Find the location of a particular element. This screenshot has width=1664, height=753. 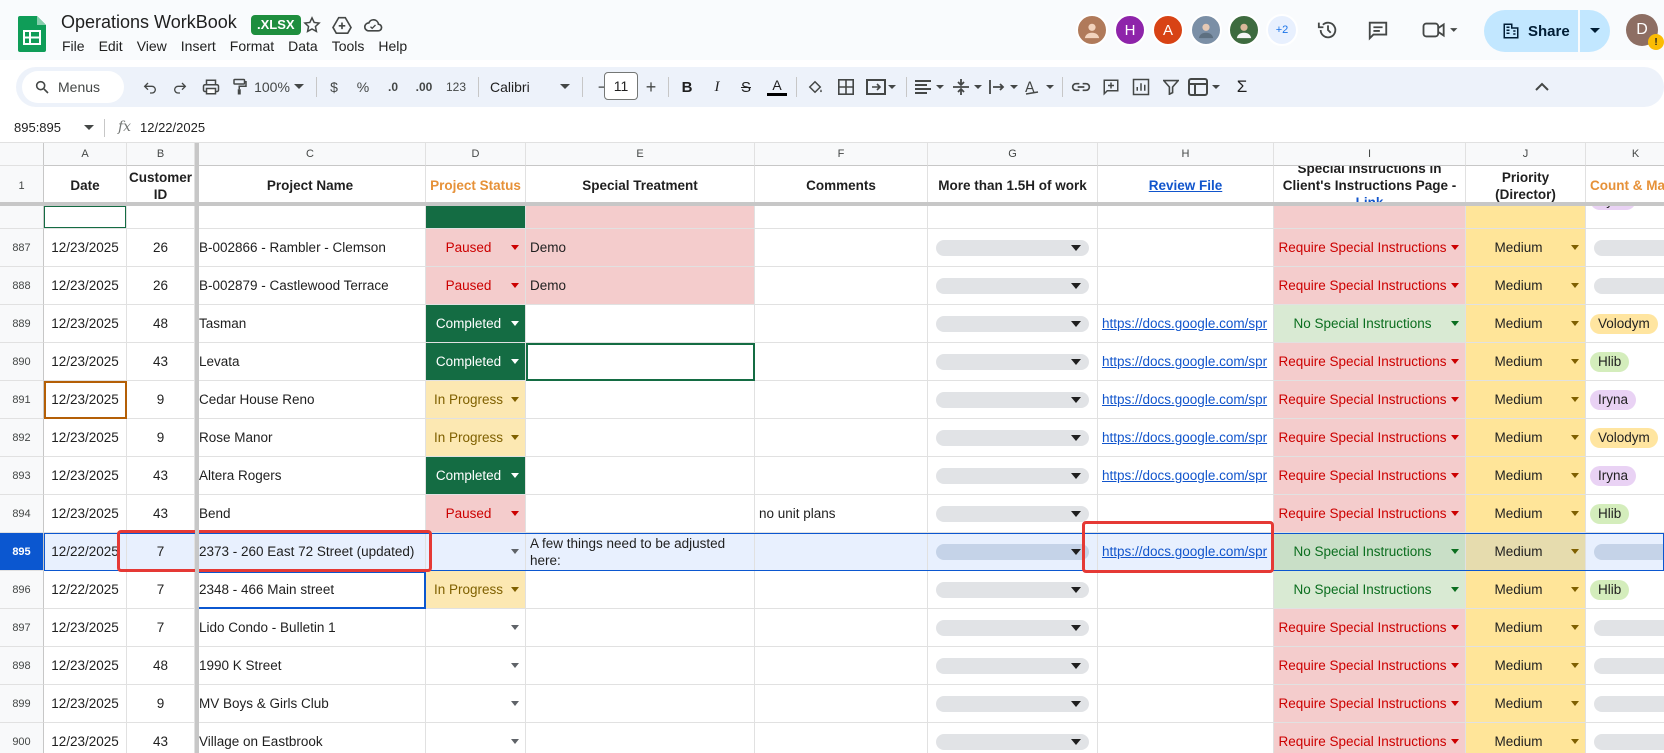

cell-project: Bend is located at coordinates (310, 514).